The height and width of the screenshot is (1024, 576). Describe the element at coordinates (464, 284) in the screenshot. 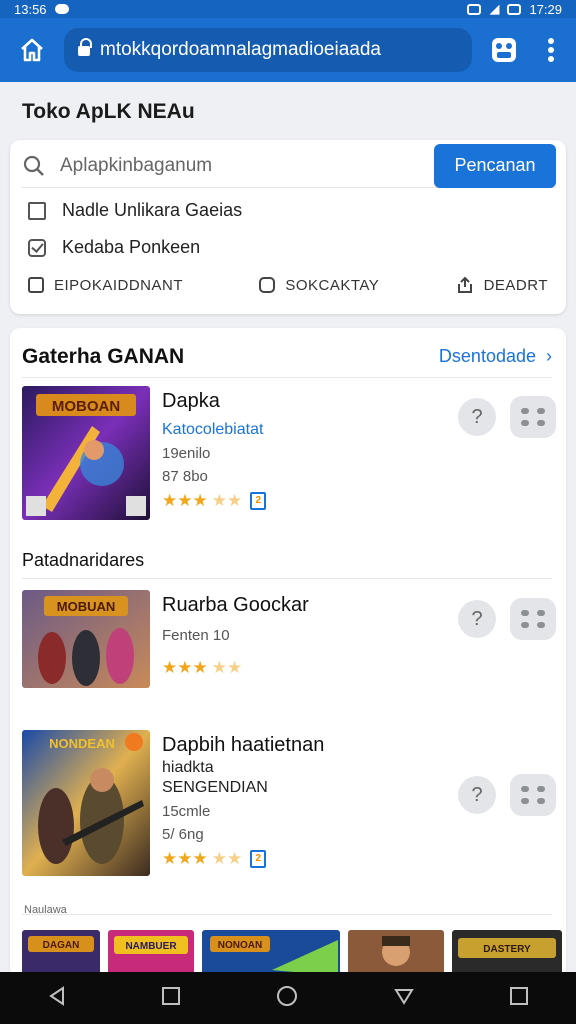

I see `share-icon` at that location.